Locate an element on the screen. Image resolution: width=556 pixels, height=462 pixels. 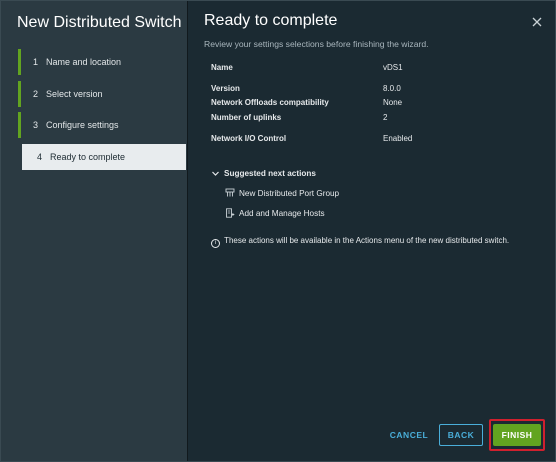
summary-label: Network Offloads compatibility is located at coordinates (270, 102).